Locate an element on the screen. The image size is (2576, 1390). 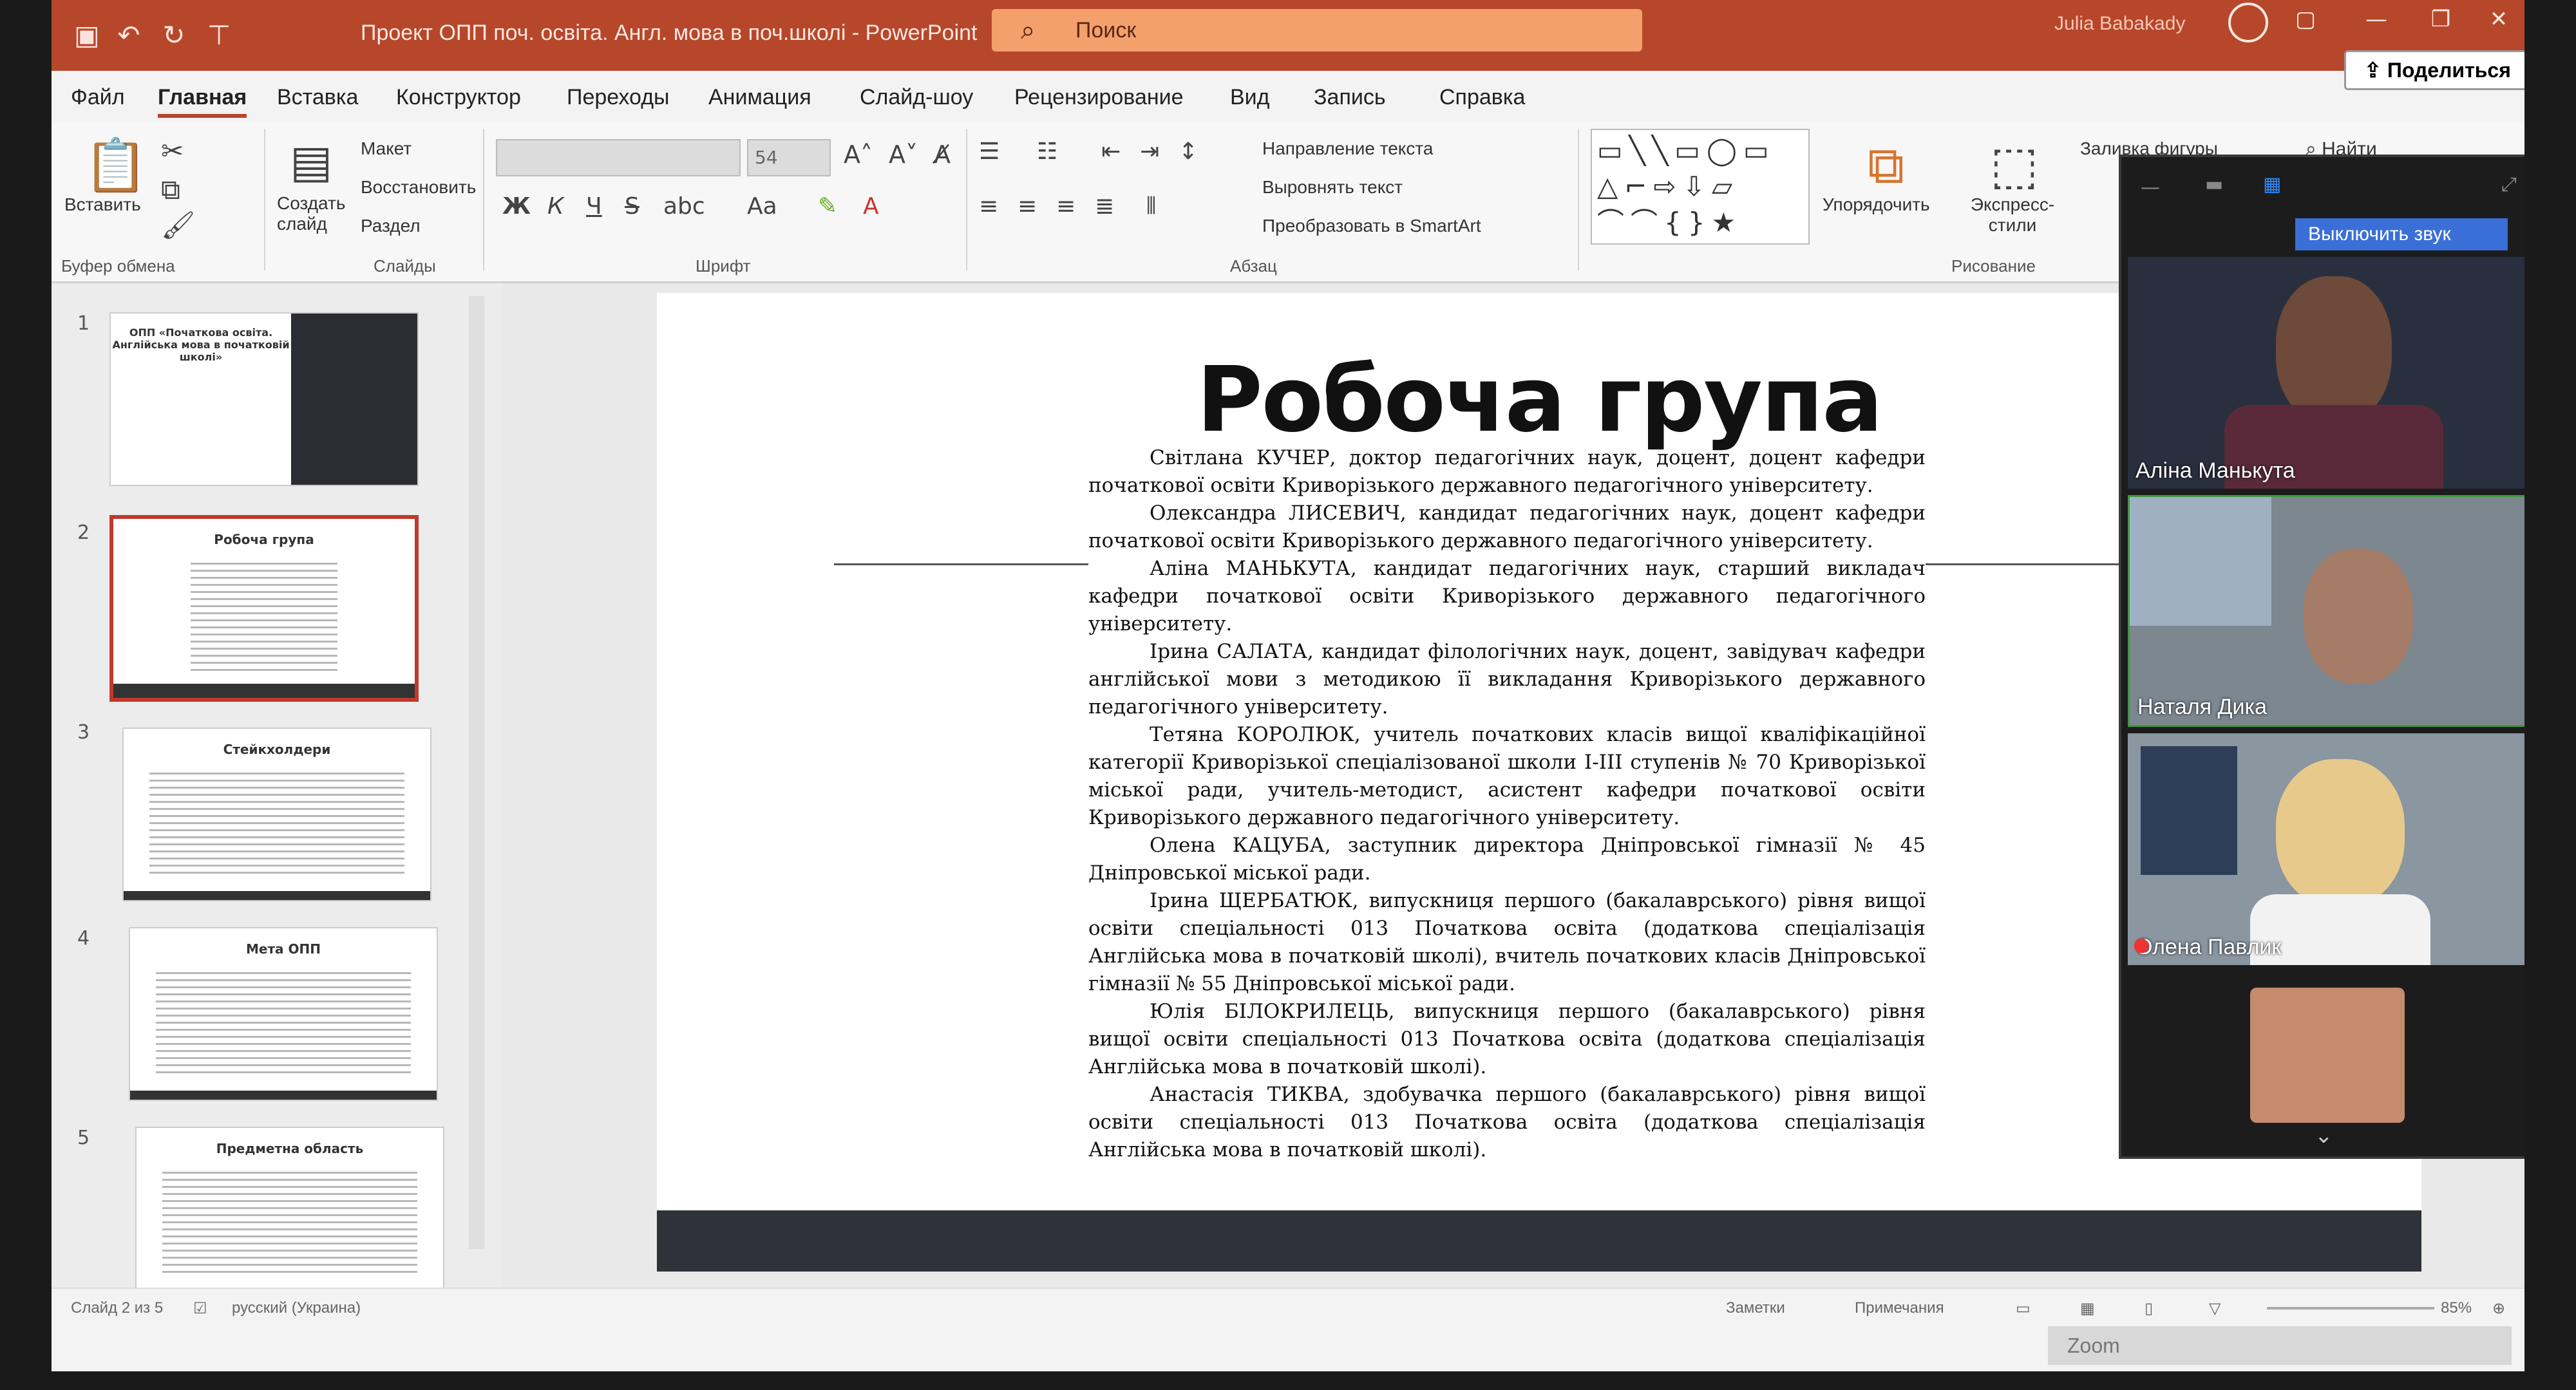
quick-styles-button: Экспресс-стили is located at coordinates (2012, 215).